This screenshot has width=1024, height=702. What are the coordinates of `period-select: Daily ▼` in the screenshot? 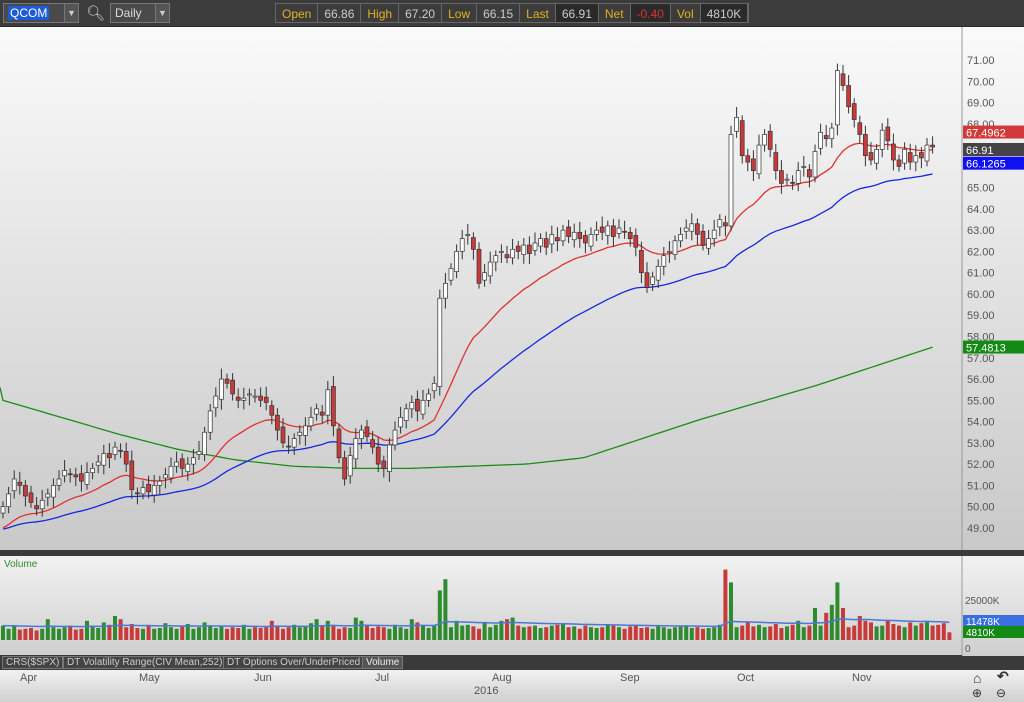 It's located at (140, 13).